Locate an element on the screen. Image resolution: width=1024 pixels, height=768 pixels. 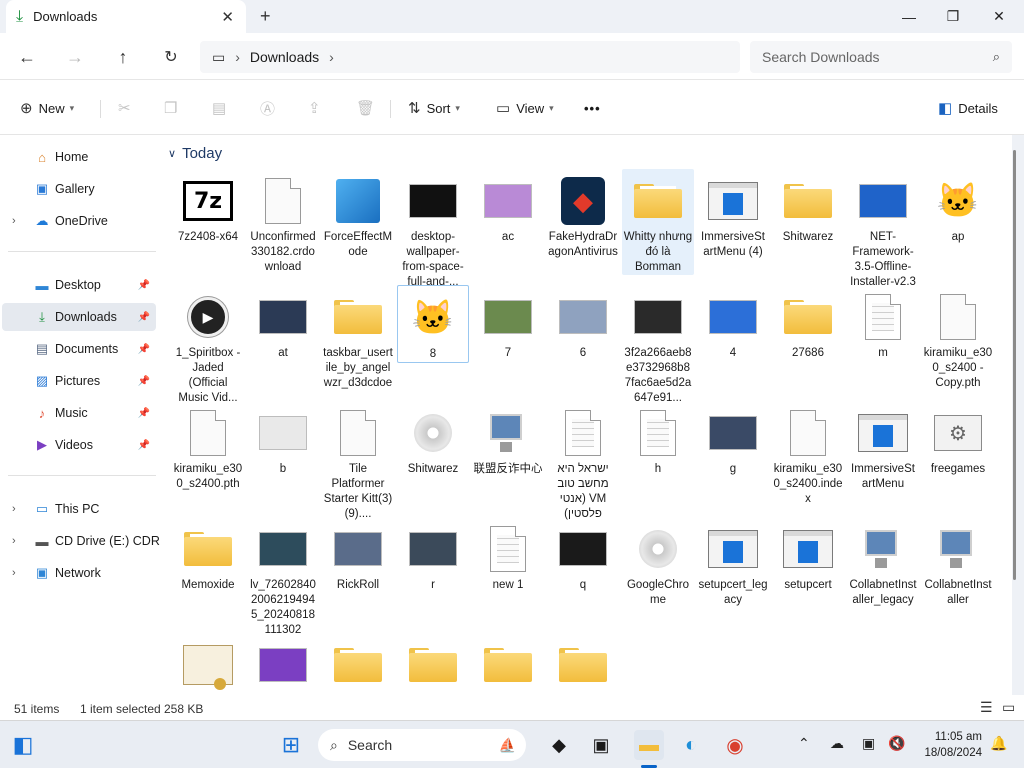
file-item: m is located at coordinates (883, 323).